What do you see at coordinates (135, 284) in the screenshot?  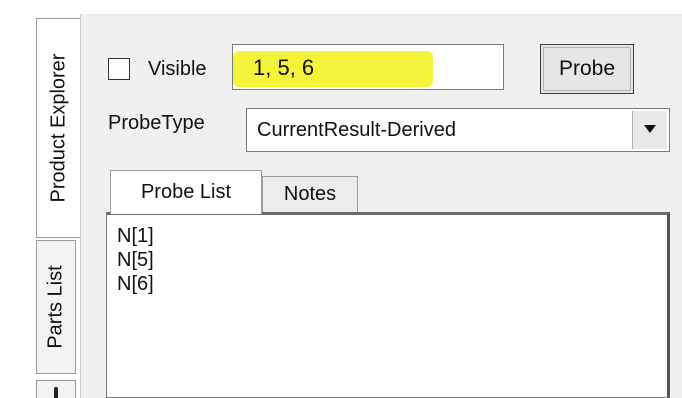 I see `list-item: N[6]` at bounding box center [135, 284].